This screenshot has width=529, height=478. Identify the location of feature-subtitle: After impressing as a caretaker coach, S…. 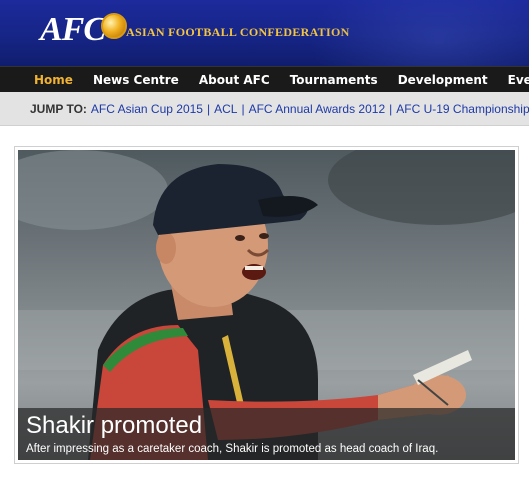
(232, 449).